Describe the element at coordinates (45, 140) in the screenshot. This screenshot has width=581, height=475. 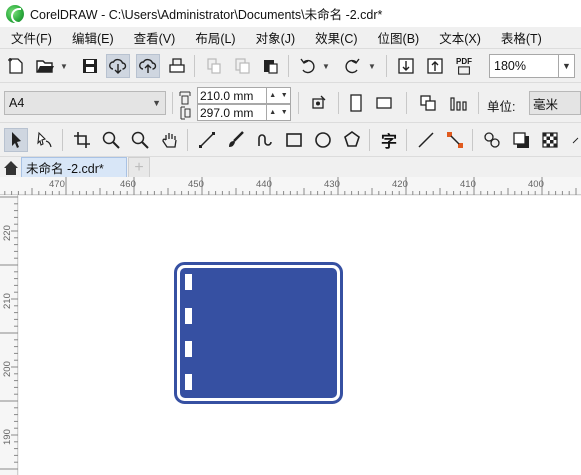
I see `shape-tool-icon` at that location.